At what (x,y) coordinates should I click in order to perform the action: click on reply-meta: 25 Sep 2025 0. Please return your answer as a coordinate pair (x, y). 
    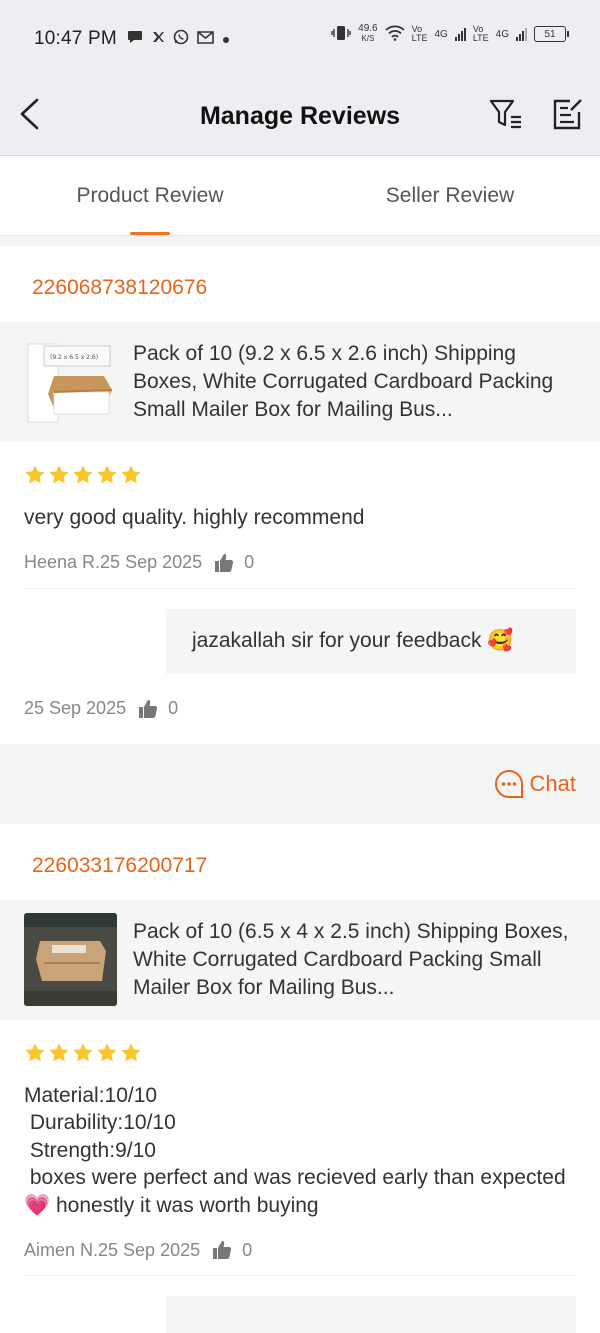
    Looking at the image, I should click on (300, 709).